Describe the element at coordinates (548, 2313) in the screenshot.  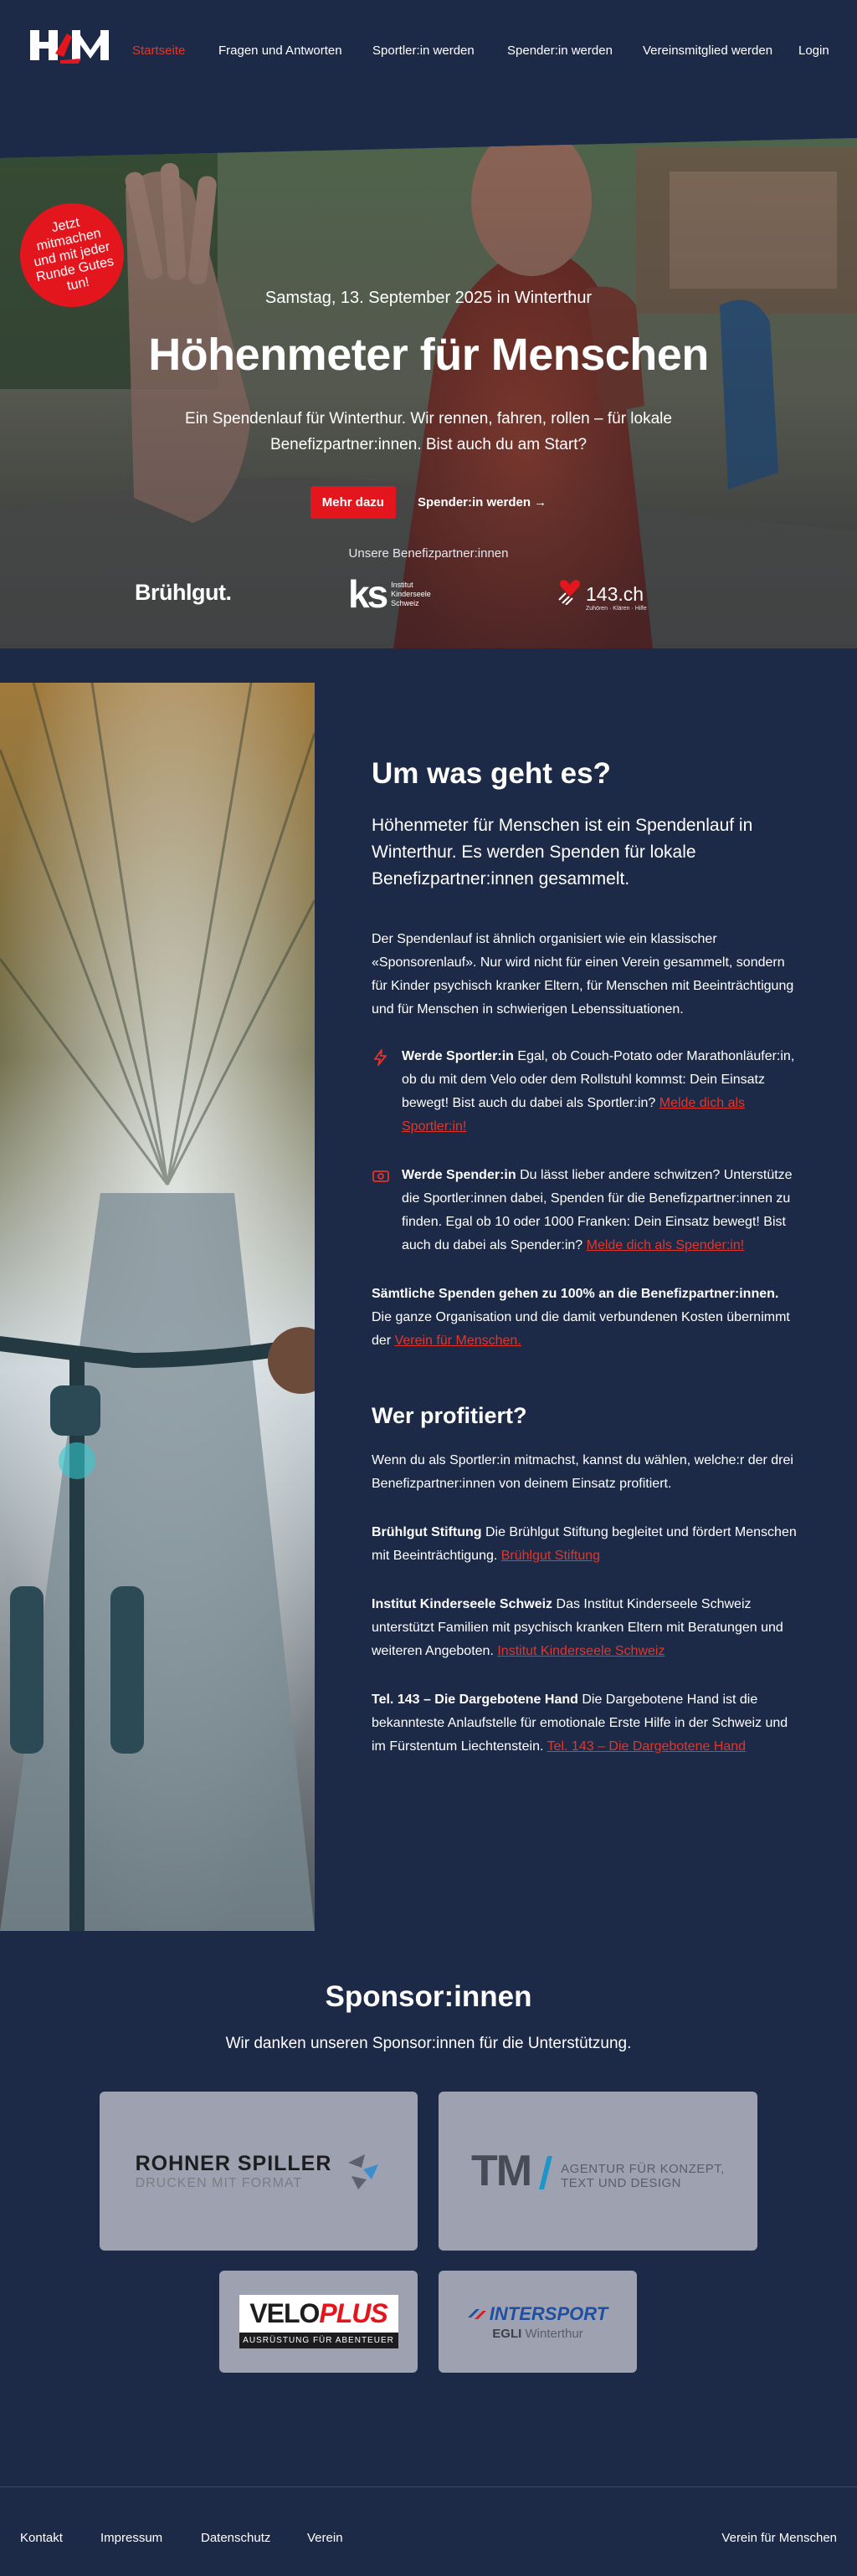
I see `intersport-name: INTERSPORT` at that location.